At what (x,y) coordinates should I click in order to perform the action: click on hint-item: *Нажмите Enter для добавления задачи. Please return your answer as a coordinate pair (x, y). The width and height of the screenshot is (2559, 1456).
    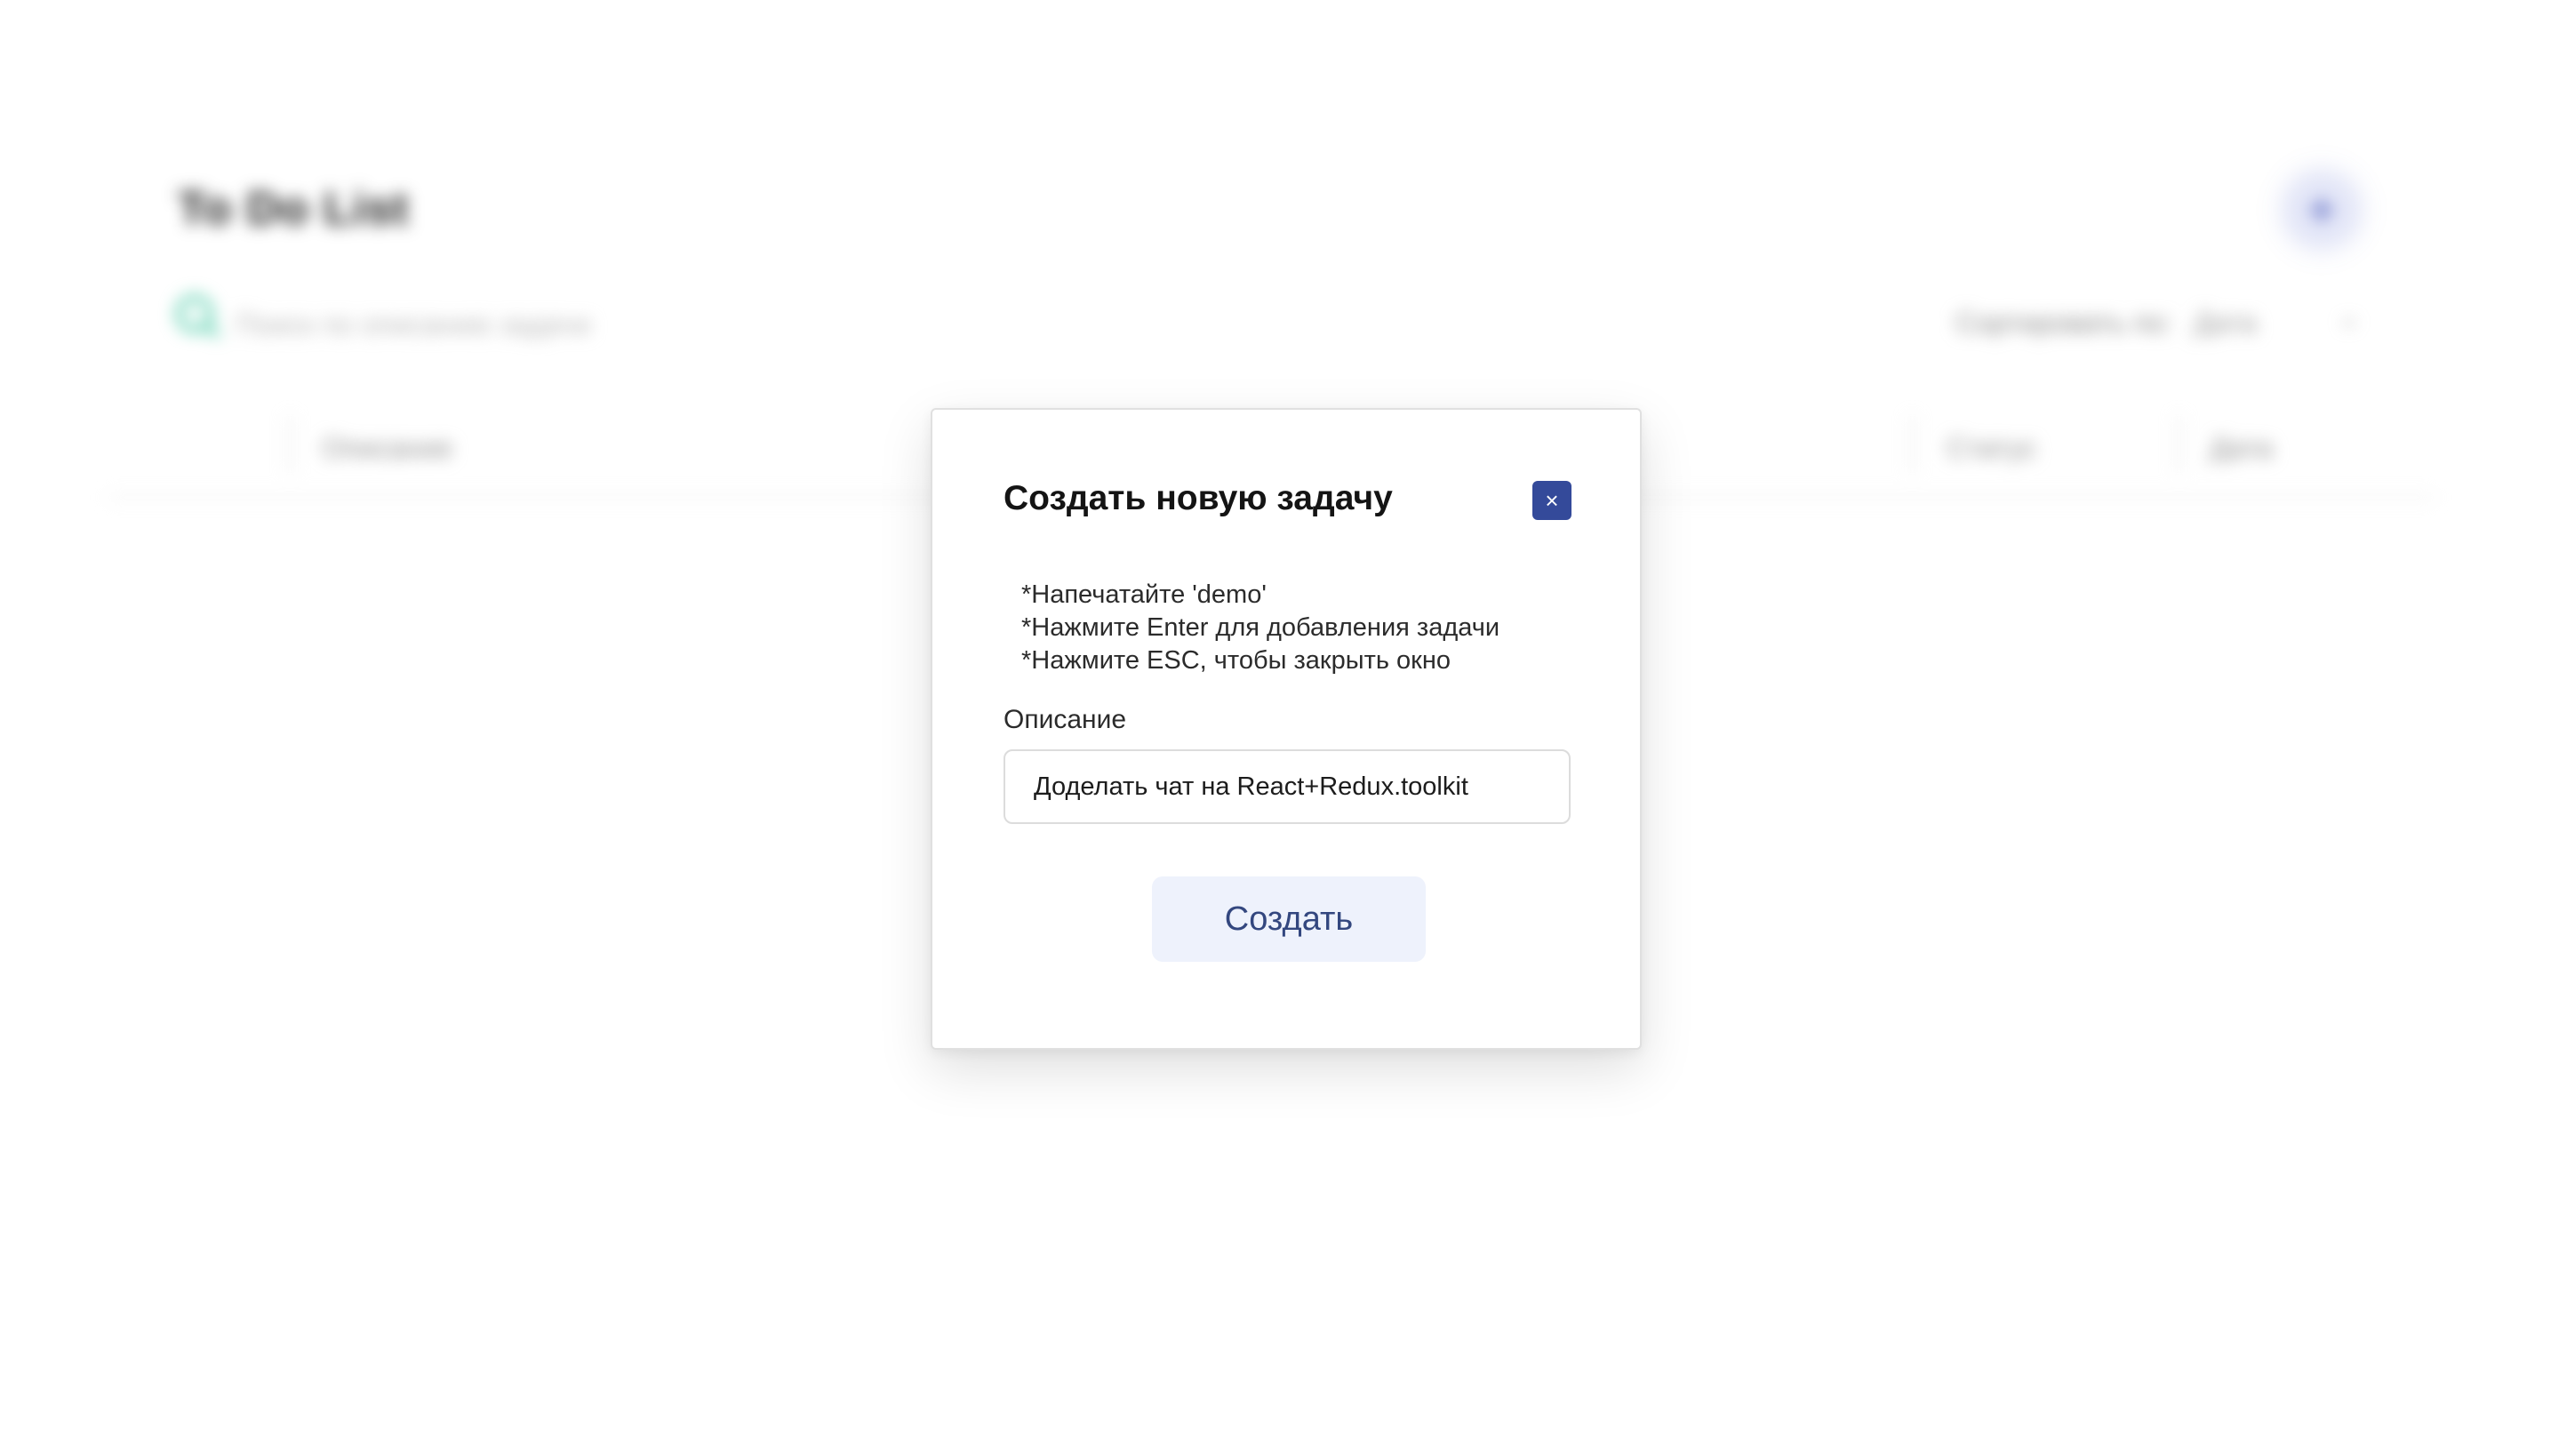
    Looking at the image, I should click on (1260, 627).